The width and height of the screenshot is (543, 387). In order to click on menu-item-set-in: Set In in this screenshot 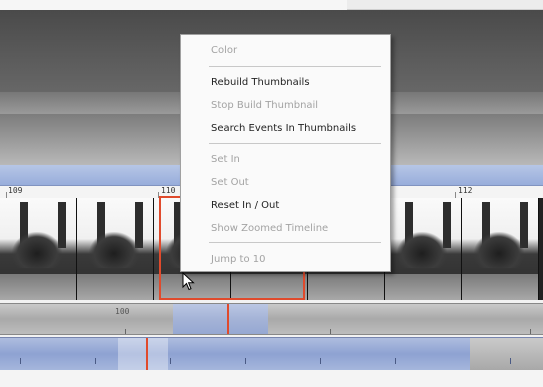, I will do `click(225, 160)`.